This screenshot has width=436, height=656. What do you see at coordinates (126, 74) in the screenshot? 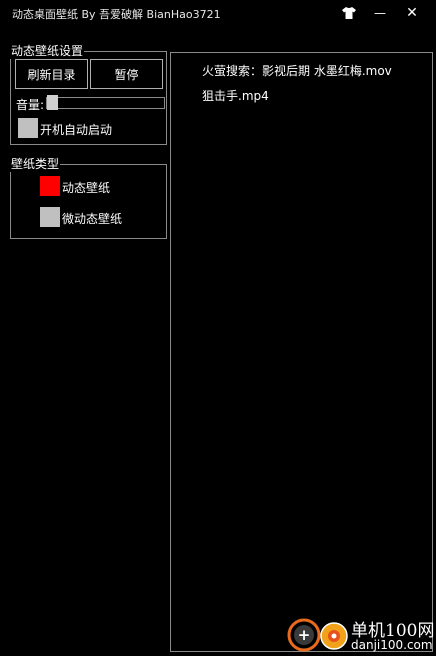
I see `pause-button: 暂停` at bounding box center [126, 74].